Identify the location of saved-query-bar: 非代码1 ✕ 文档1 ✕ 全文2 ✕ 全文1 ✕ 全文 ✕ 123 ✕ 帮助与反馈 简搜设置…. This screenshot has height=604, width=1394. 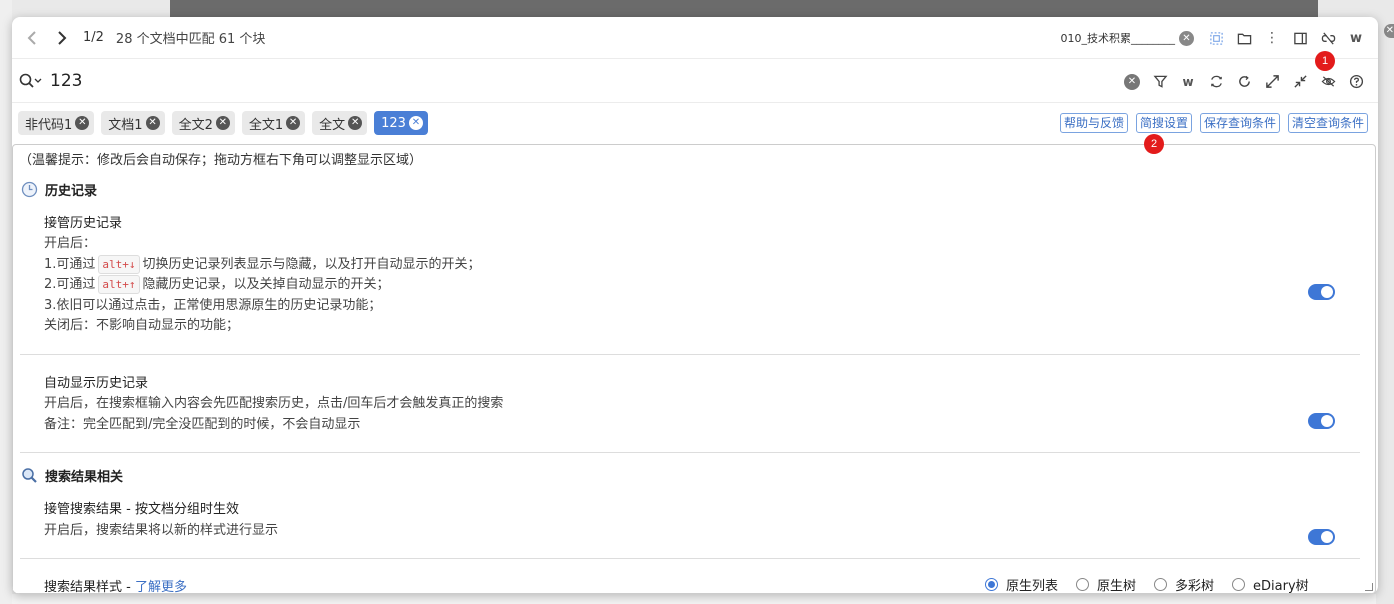
(695, 123).